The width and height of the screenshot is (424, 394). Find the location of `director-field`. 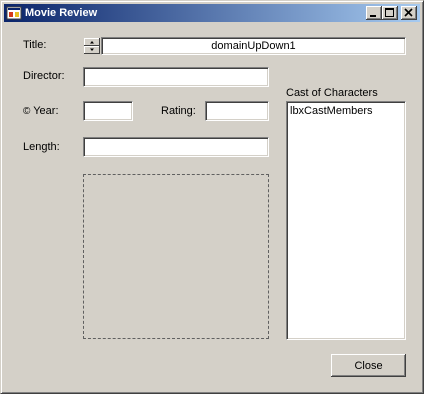

director-field is located at coordinates (176, 77).